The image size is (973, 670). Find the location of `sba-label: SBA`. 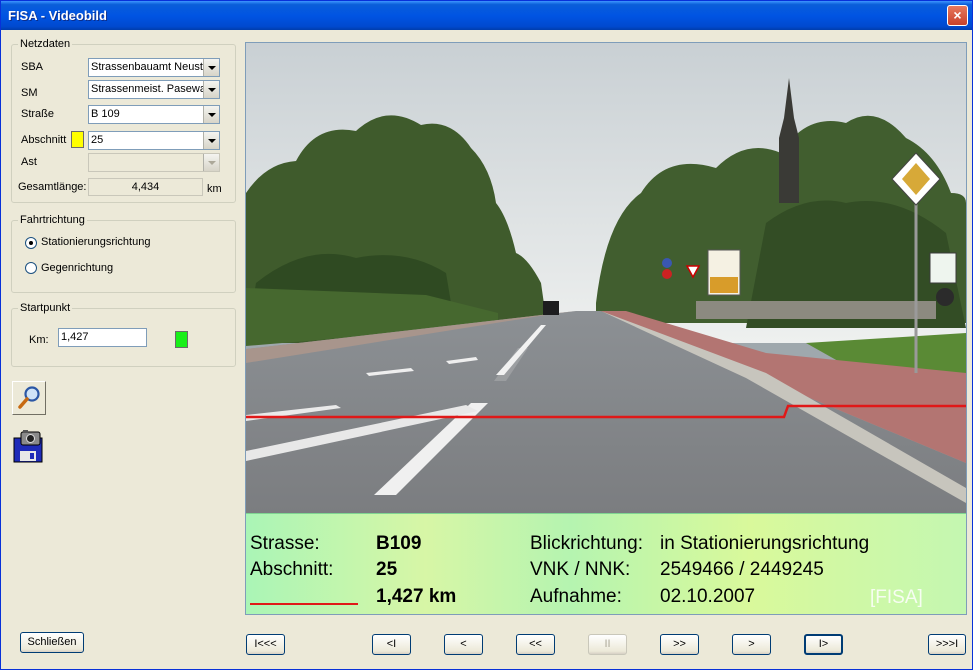

sba-label: SBA is located at coordinates (32, 67).